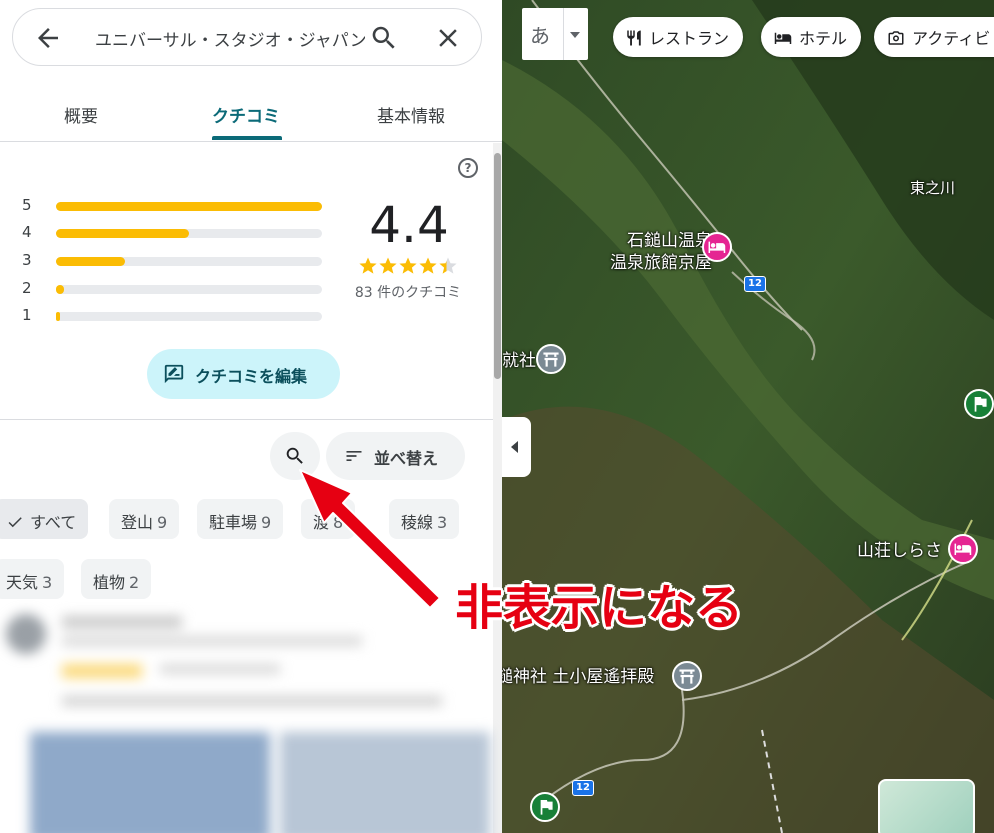 The height and width of the screenshot is (833, 994). I want to click on lang-separator, so click(563, 34).